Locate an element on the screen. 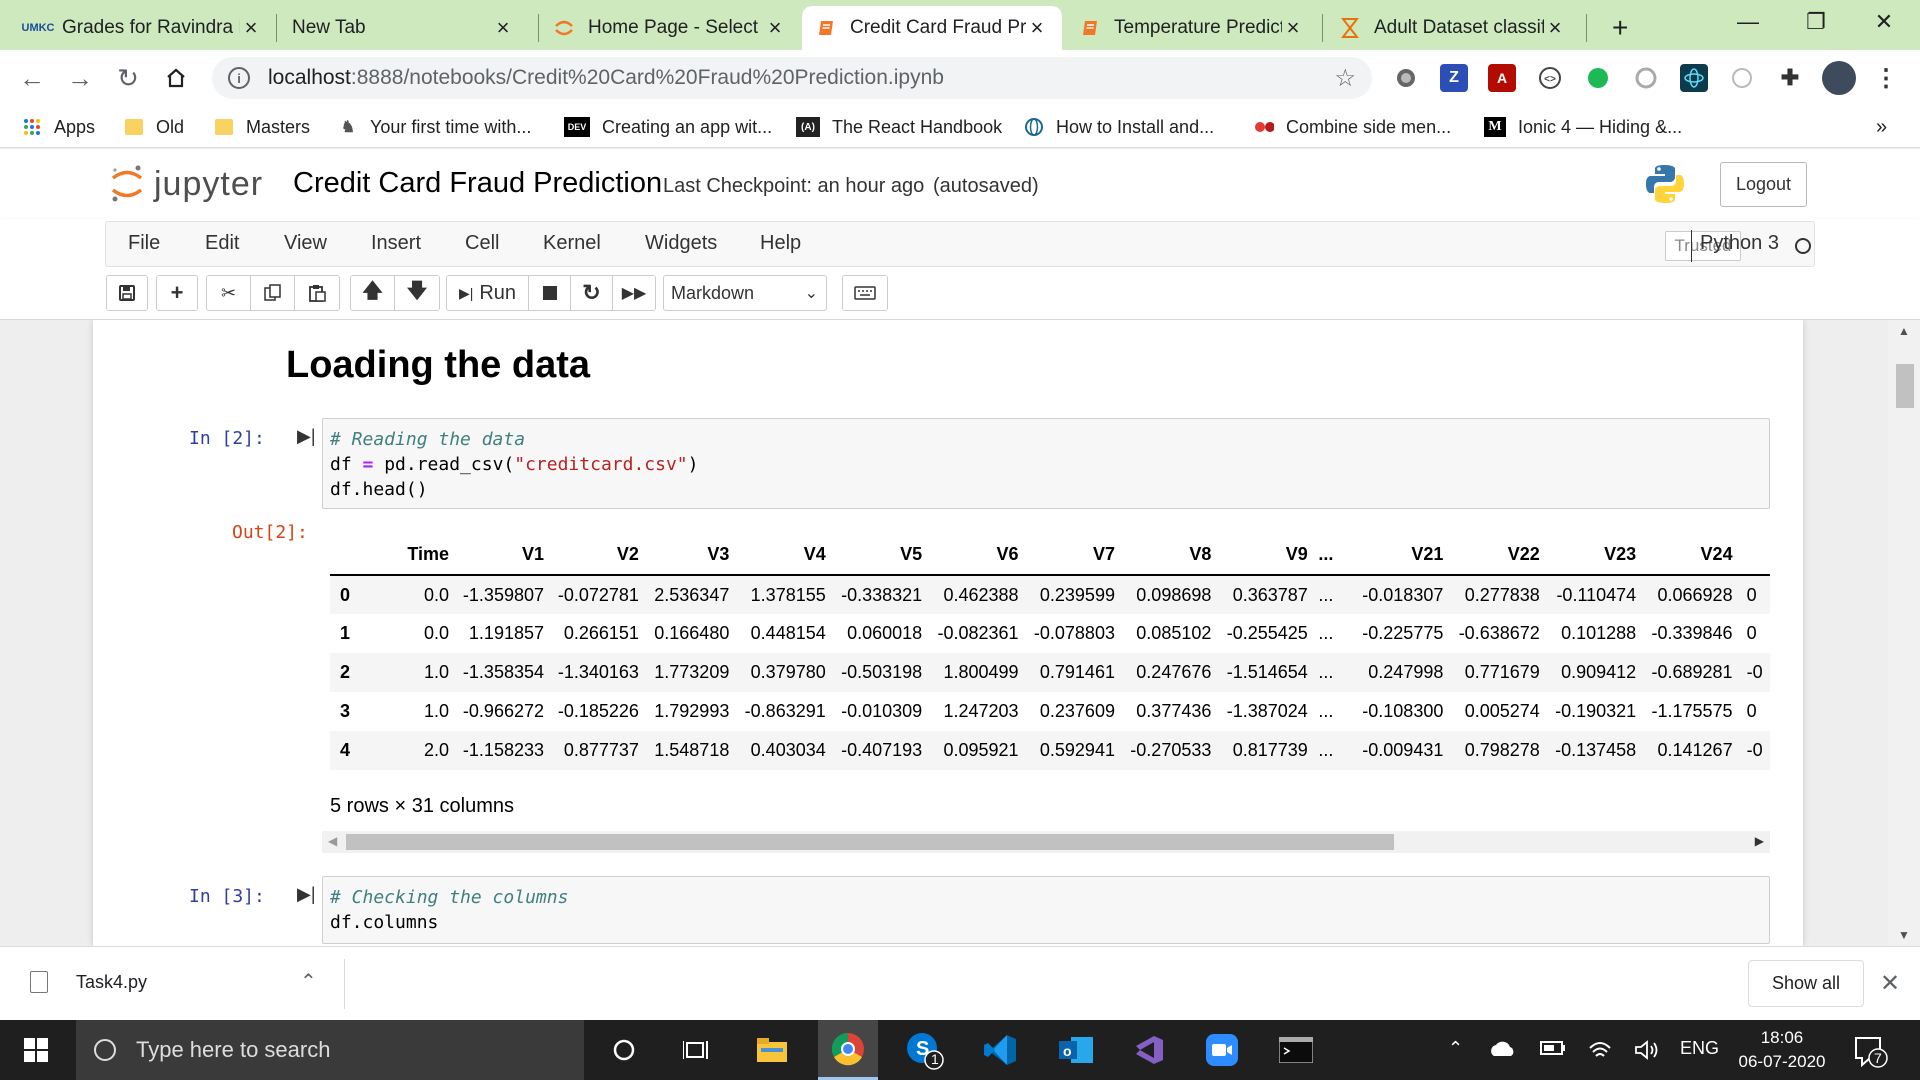 The height and width of the screenshot is (1080, 1920). new-tab-button: + is located at coordinates (1618, 28).